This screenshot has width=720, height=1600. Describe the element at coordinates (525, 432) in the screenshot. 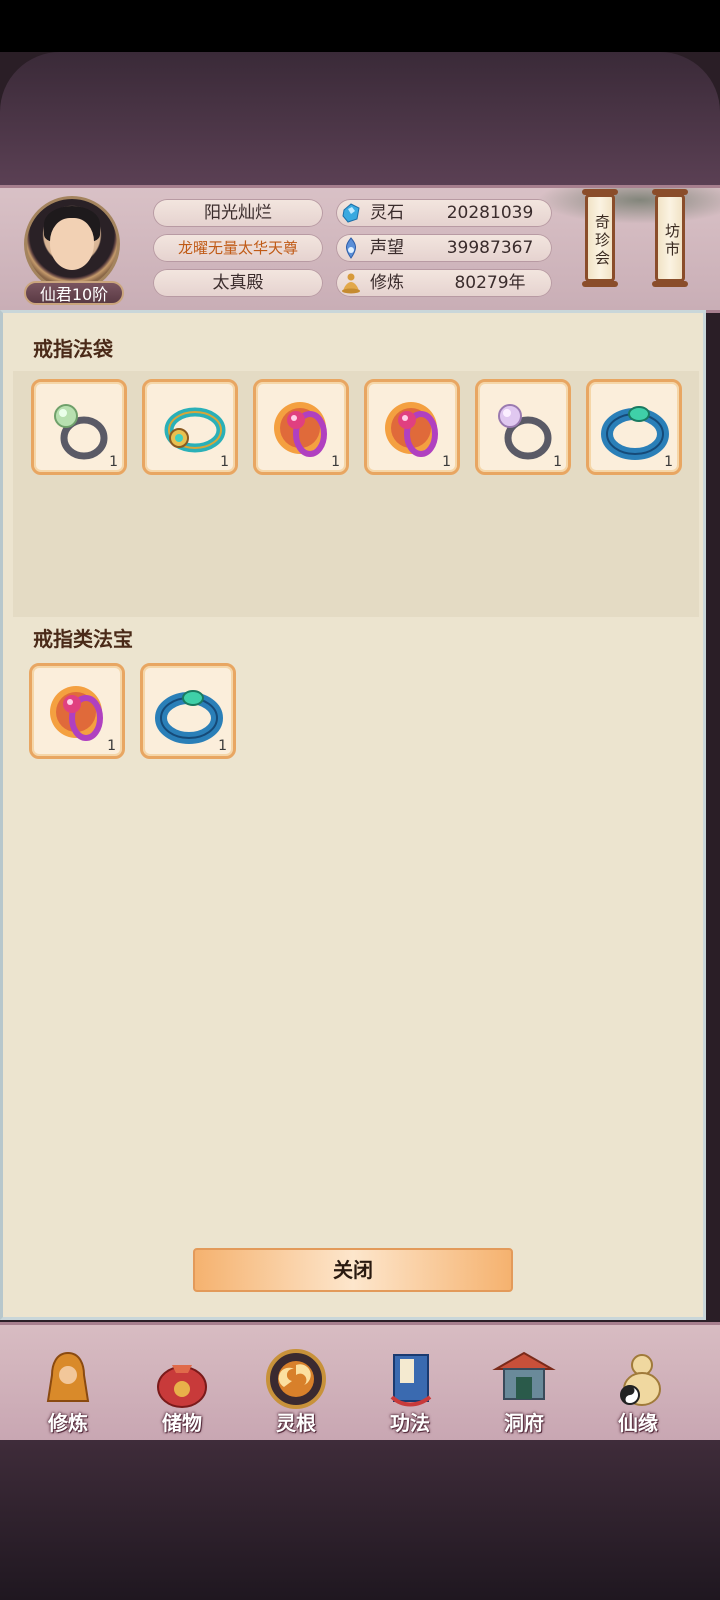

I see `pearl-ring-icon` at that location.